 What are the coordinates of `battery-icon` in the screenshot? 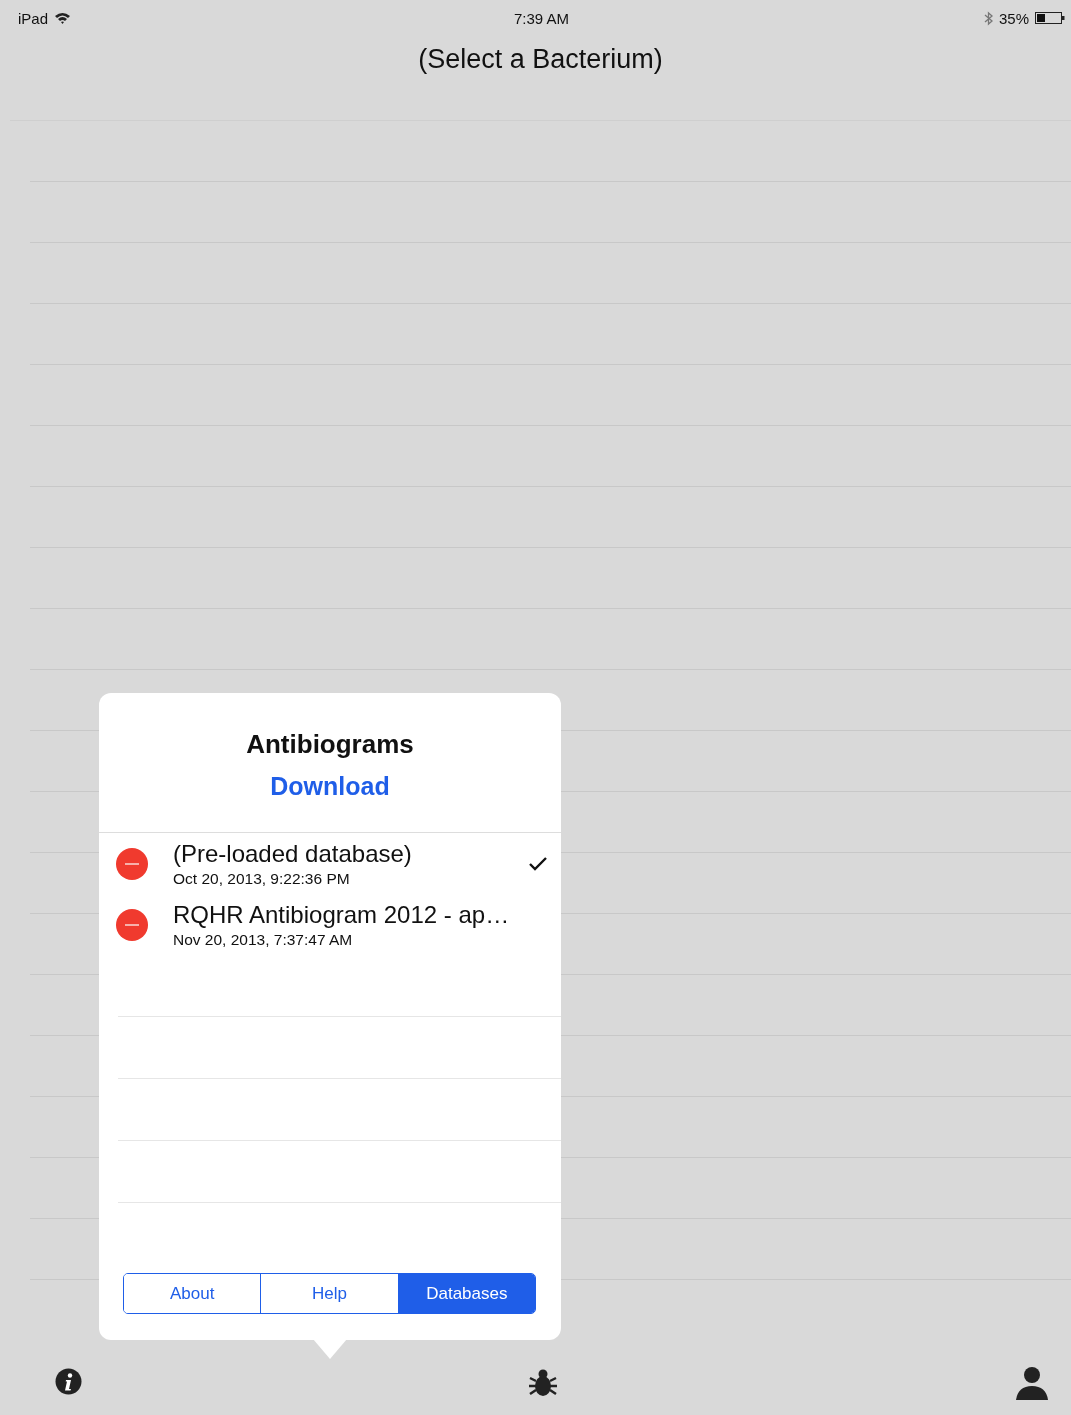 It's located at (1050, 18).